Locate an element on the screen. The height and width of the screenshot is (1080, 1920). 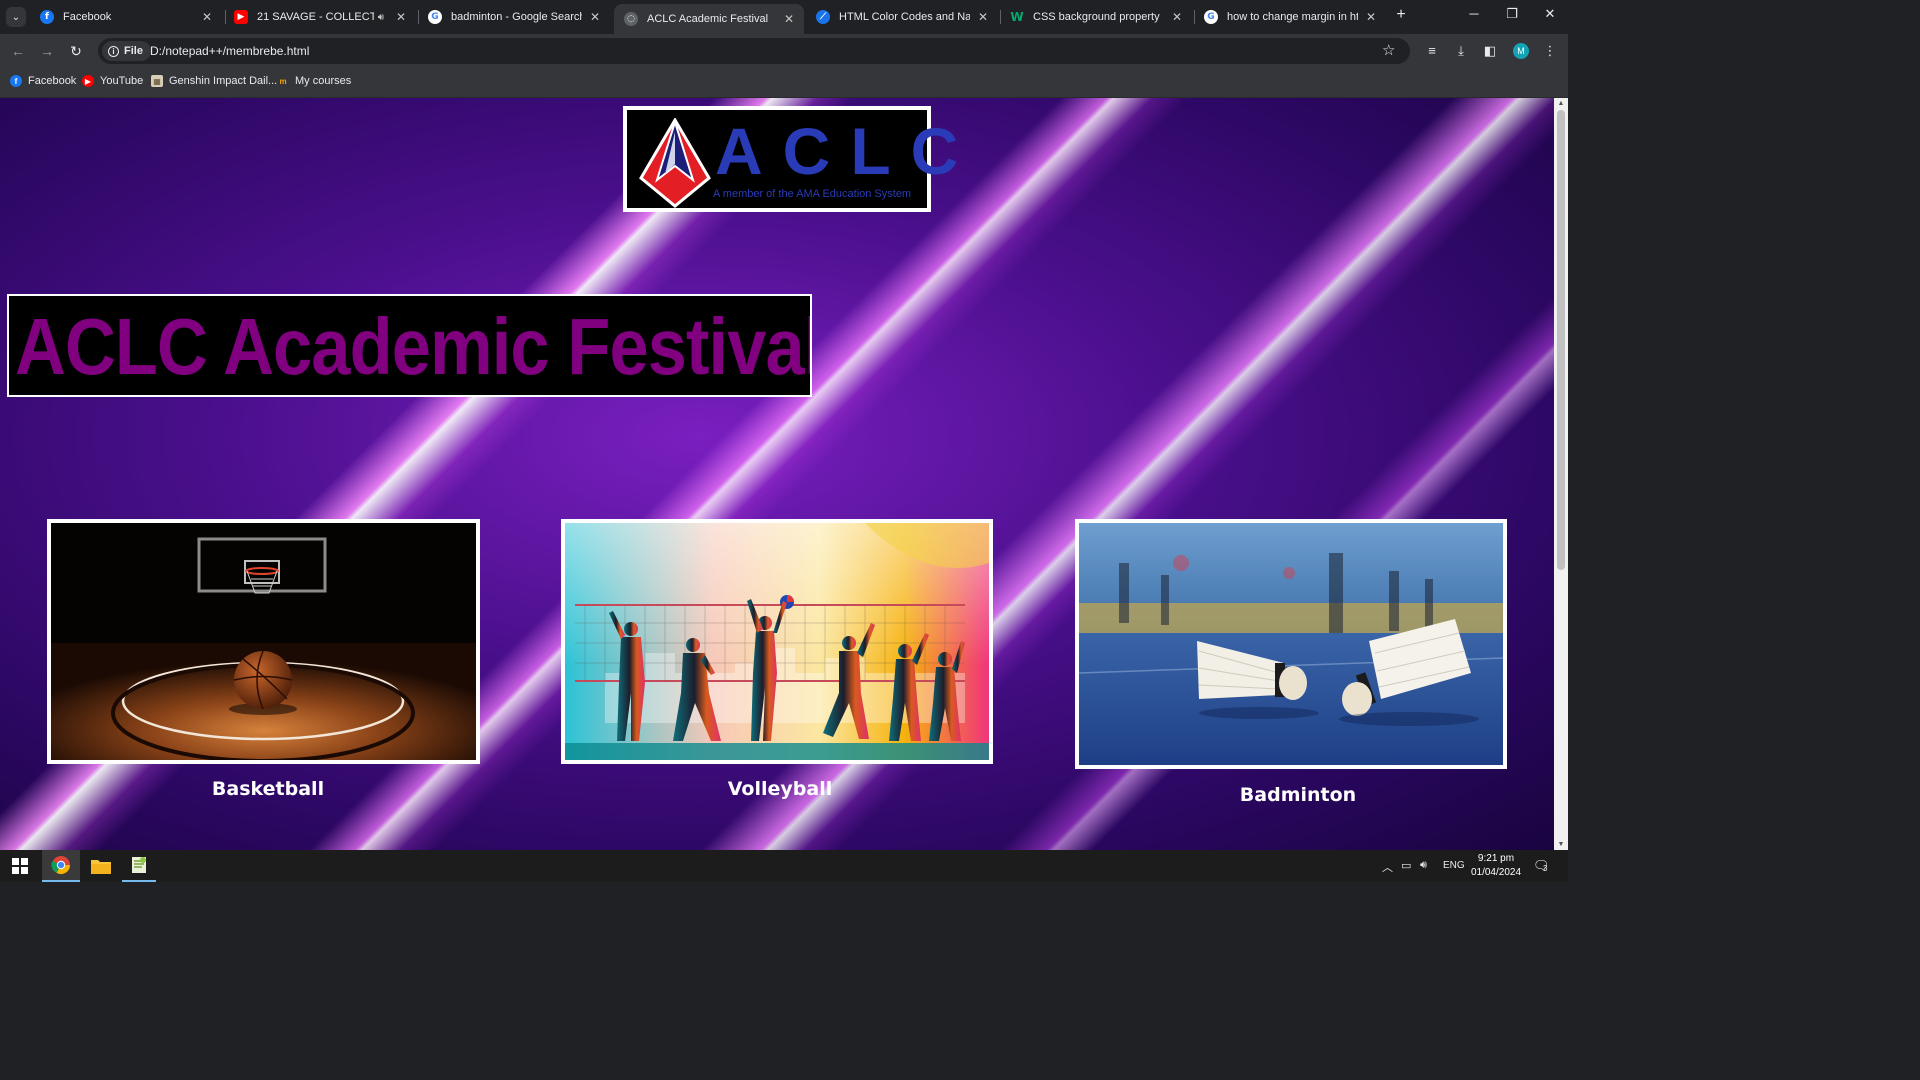
chevron-down-icon: ⌄ is located at coordinates (16, 17).